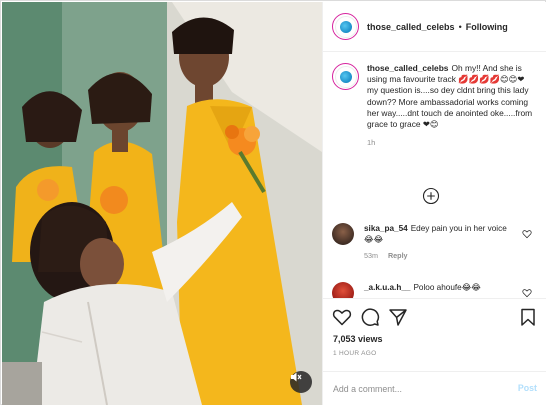 The image size is (546, 406). I want to click on reply-button: Reply, so click(398, 255).